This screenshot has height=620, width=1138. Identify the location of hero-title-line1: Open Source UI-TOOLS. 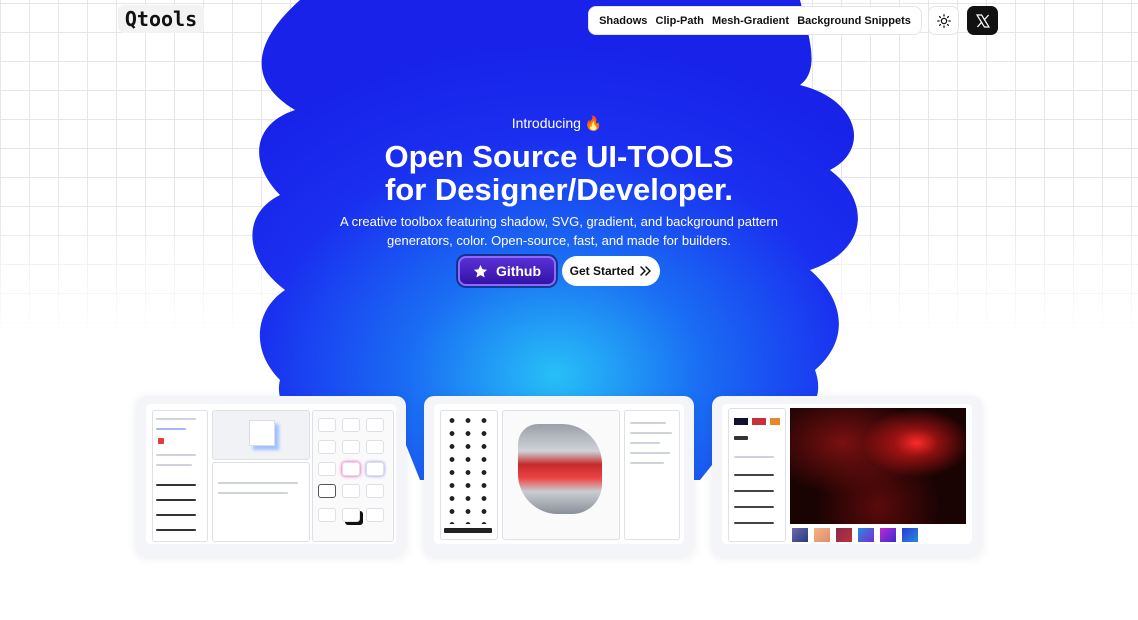
(559, 156).